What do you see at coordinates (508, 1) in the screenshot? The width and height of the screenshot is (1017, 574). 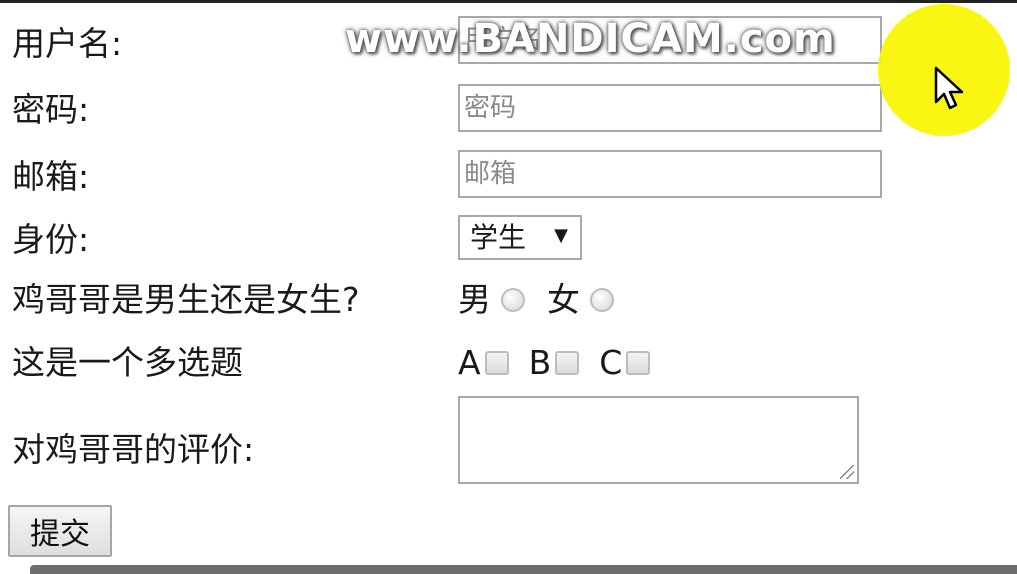 I see `window-top-border` at bounding box center [508, 1].